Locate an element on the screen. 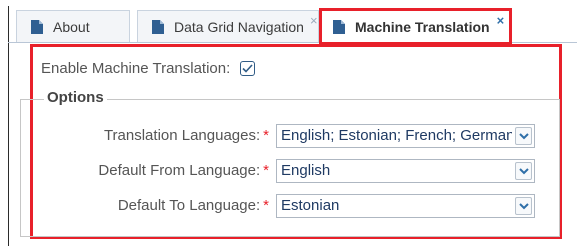  tab-data-grid-navigation-label: Data Grid Navigation is located at coordinates (239, 26).